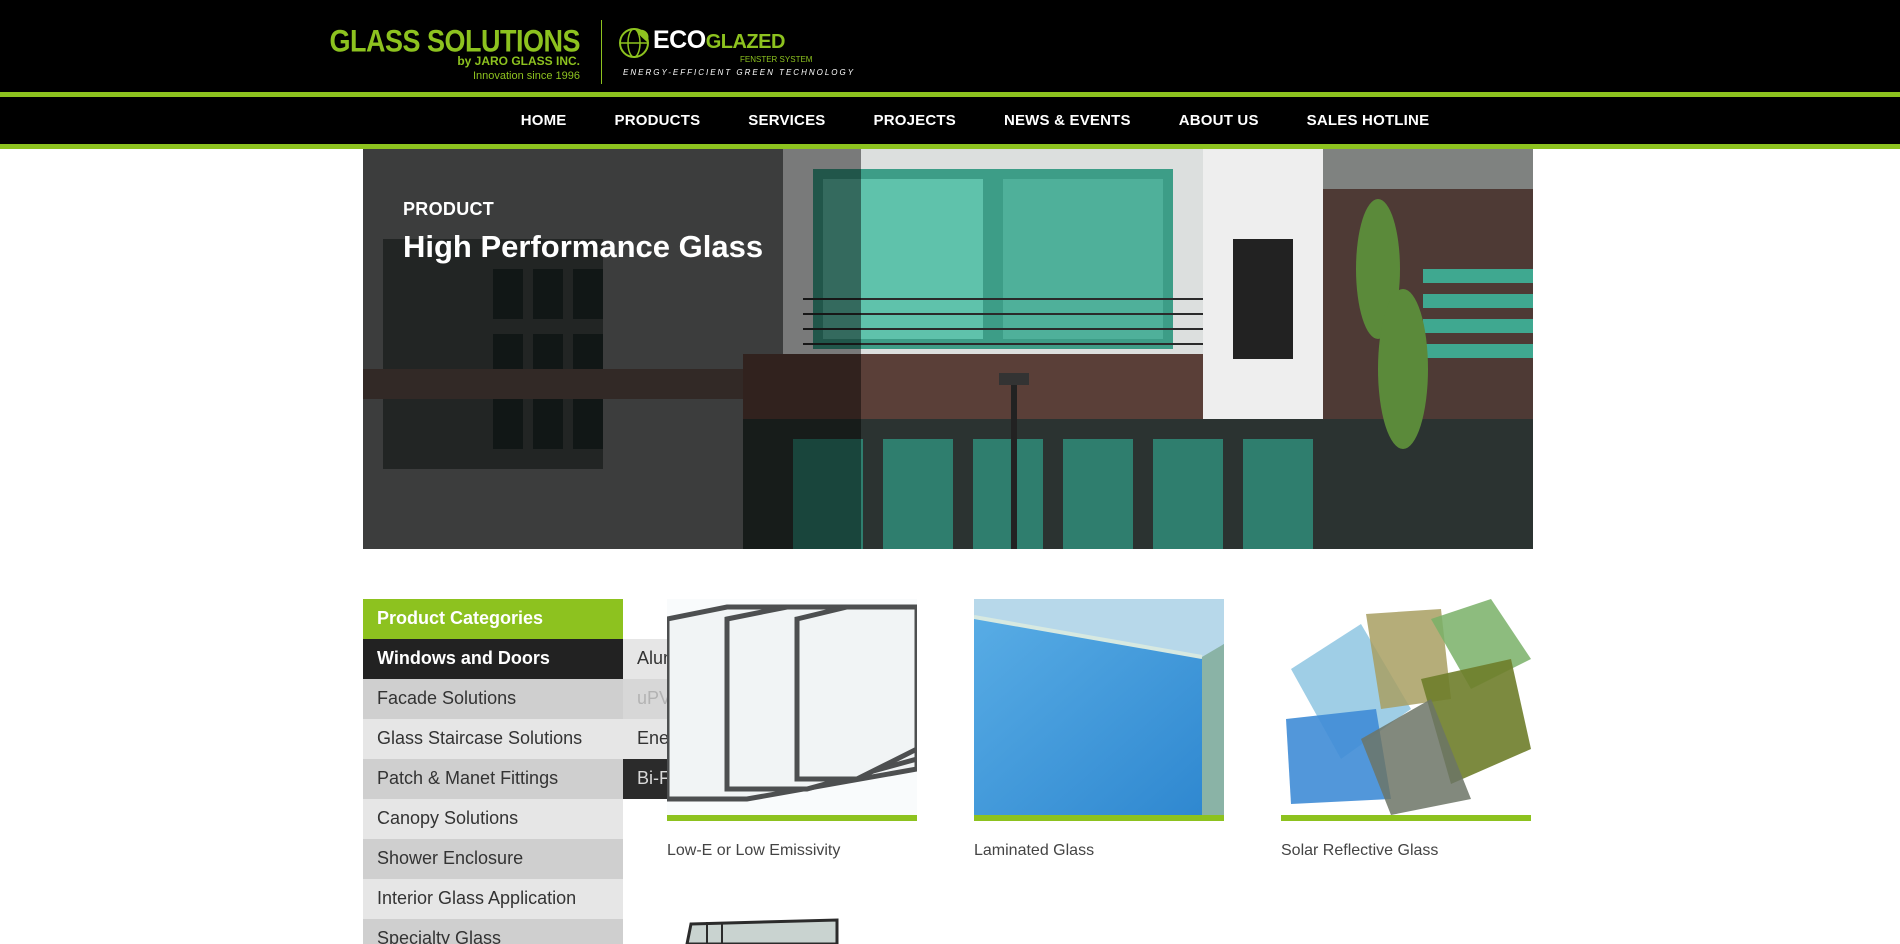  What do you see at coordinates (518, 61) in the screenshot?
I see `logo-subtitle: by JARO GLASS INC.` at bounding box center [518, 61].